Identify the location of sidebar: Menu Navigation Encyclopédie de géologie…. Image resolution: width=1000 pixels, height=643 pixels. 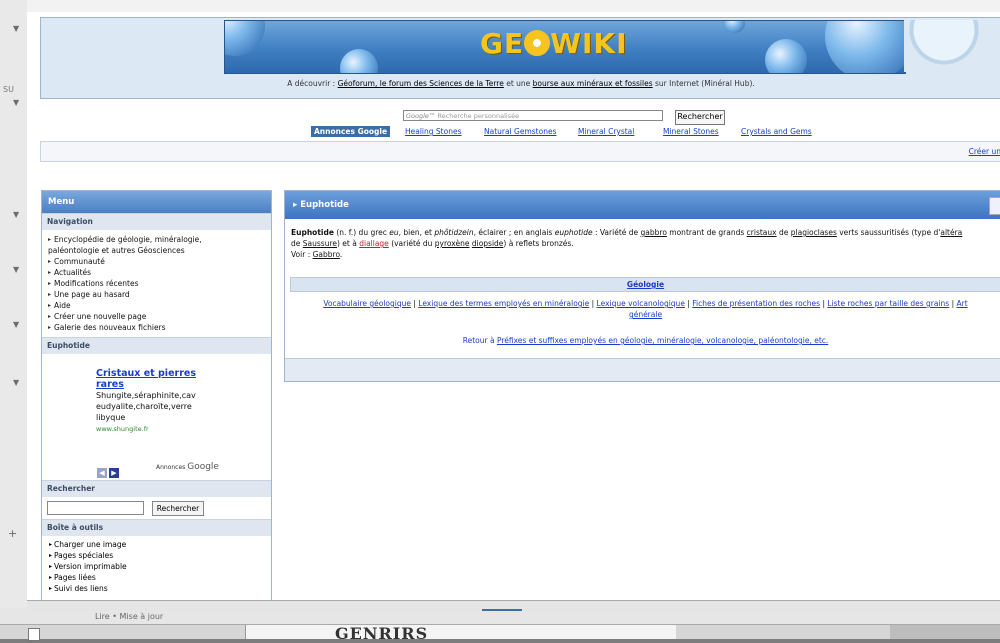
(156, 395).